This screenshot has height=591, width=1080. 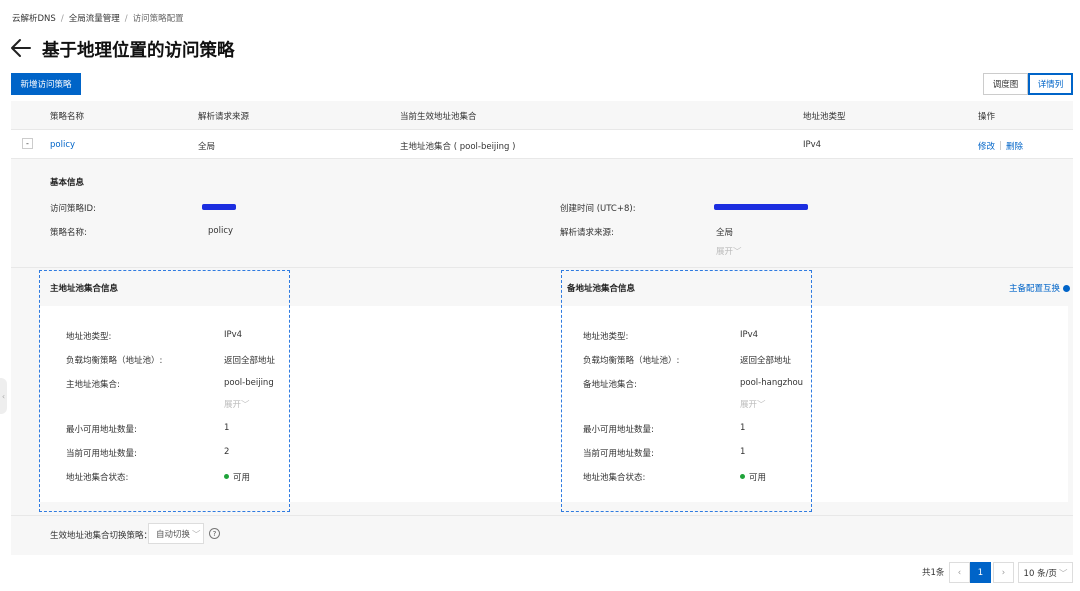 I want to click on backup-status-value: 可用, so click(x=753, y=477).